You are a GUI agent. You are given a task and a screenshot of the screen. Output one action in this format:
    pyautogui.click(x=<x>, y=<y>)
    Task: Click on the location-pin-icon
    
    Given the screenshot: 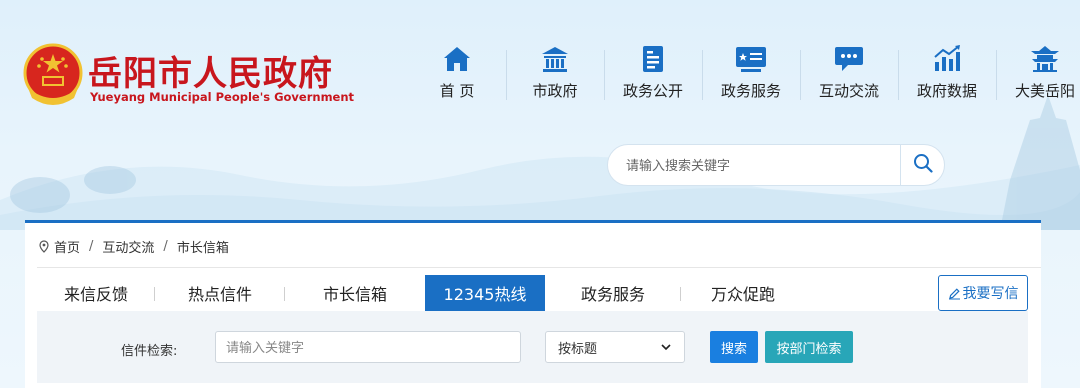 What is the action you would take?
    pyautogui.click(x=44, y=246)
    